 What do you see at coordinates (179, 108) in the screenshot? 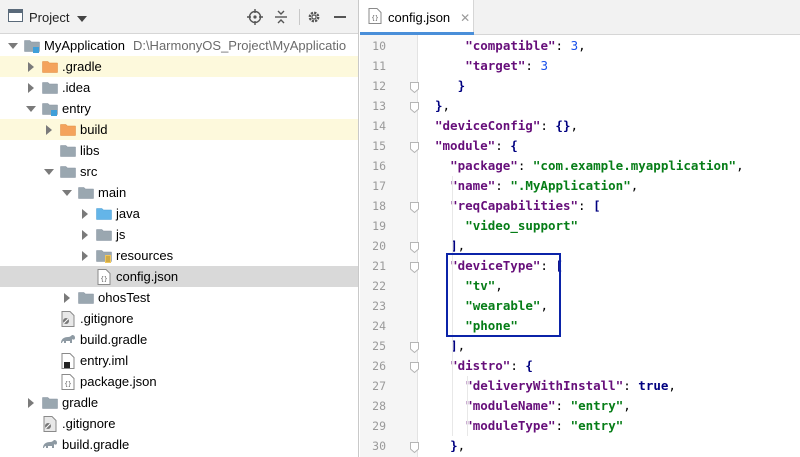
I see `tree-item: entry` at bounding box center [179, 108].